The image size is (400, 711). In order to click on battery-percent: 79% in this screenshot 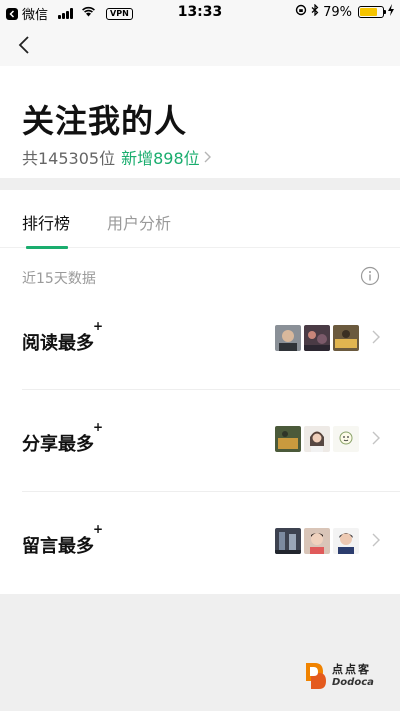, I will do `click(337, 12)`.